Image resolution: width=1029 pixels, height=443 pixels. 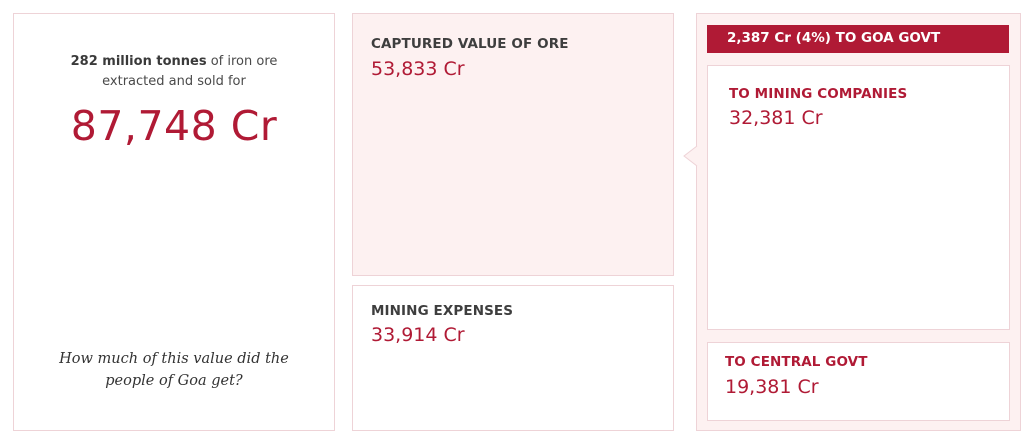 What do you see at coordinates (513, 358) in the screenshot?
I see `mining-expenses-panel: MINING EXPENSES 33,914 Cr` at bounding box center [513, 358].